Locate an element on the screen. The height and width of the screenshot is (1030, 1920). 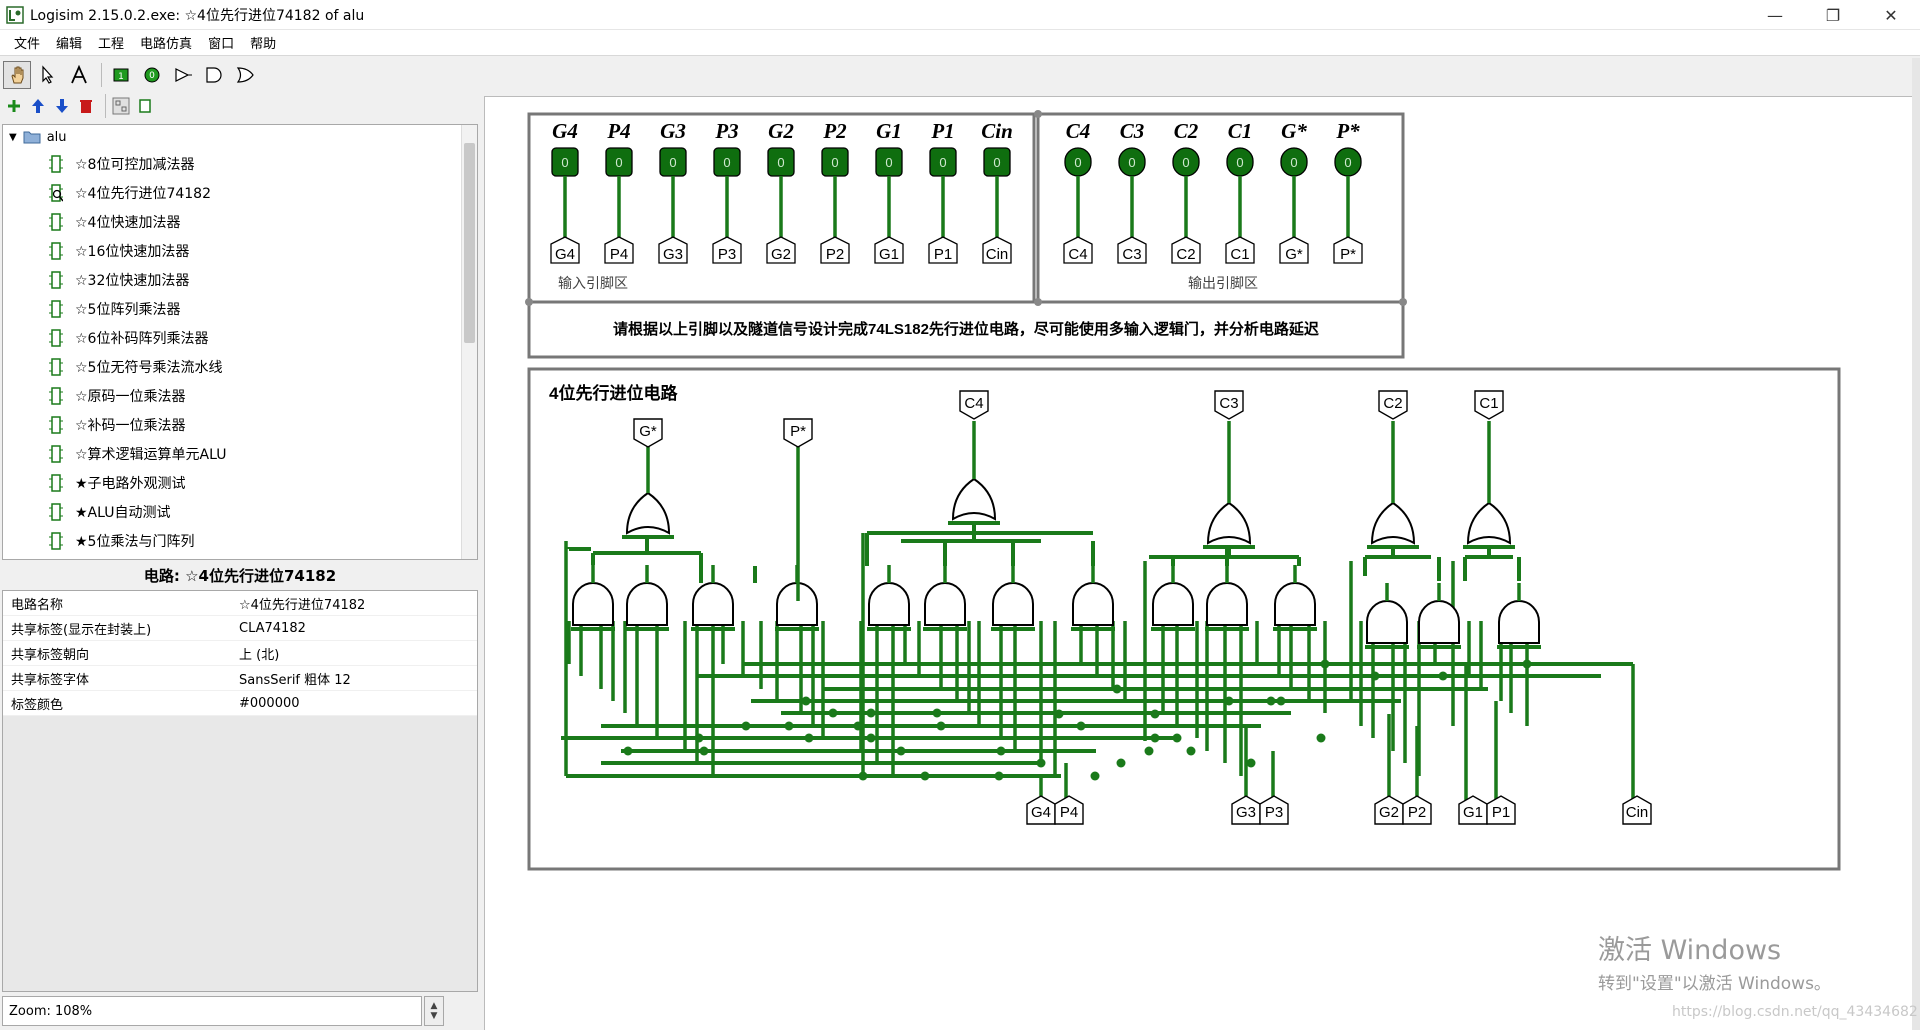
menu-edit: 编辑 is located at coordinates (69, 42).